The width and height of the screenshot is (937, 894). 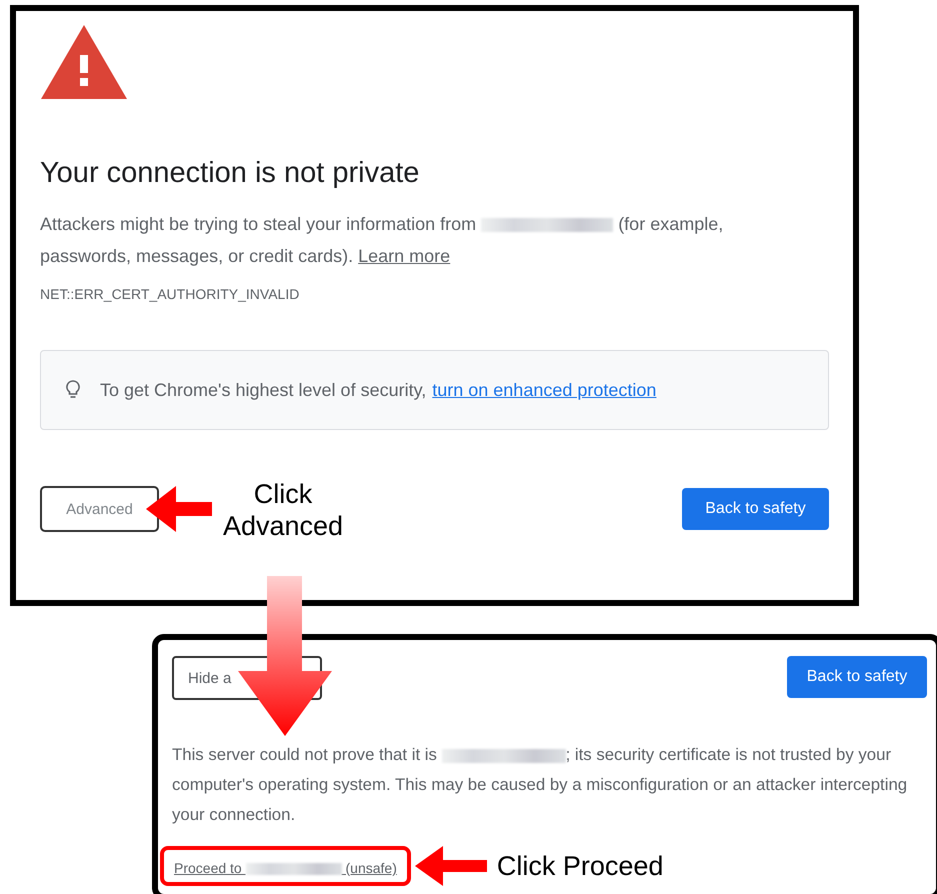 I want to click on info-text: To get Chrome's highest level of security,, so click(x=263, y=390).